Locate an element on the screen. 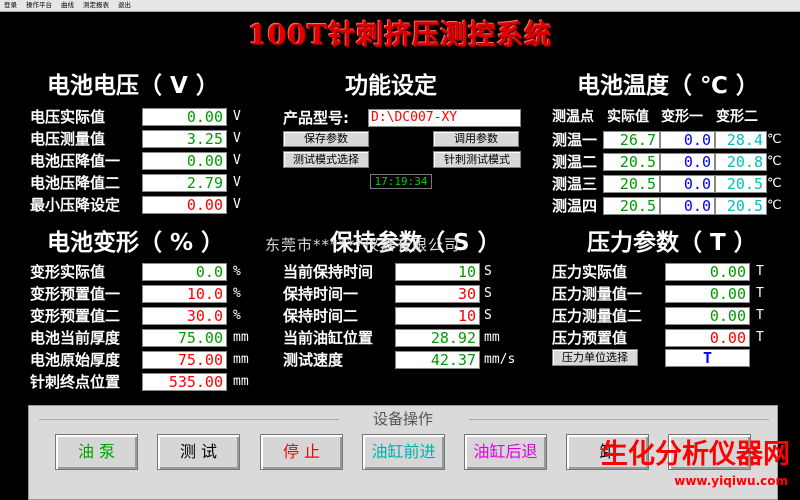 The height and width of the screenshot is (500, 800). temp-header-deform2: 变形二 is located at coordinates (737, 117).